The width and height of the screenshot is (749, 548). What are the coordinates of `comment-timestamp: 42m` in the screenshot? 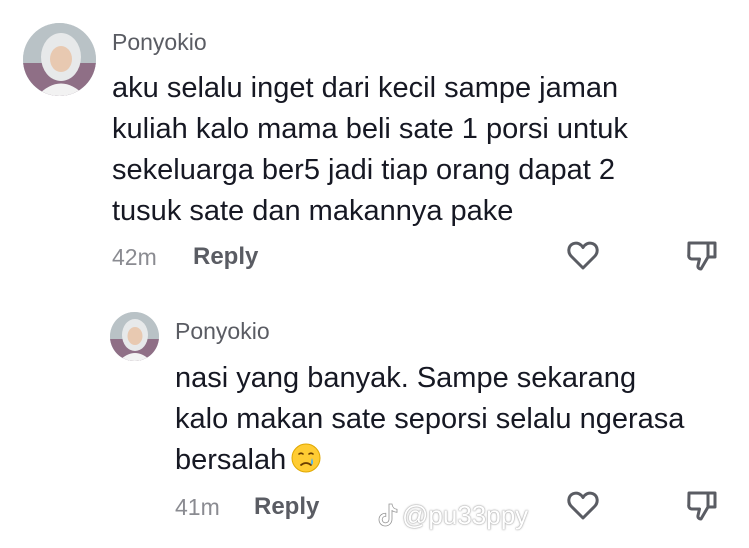 It's located at (134, 257).